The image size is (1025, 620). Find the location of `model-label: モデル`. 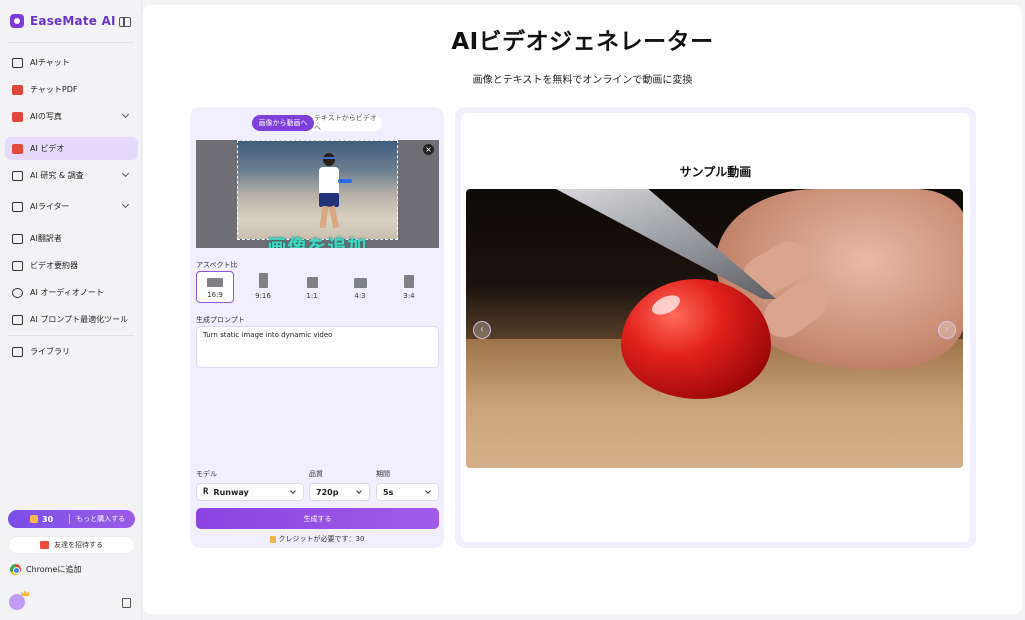

model-label: モデル is located at coordinates (206, 474).